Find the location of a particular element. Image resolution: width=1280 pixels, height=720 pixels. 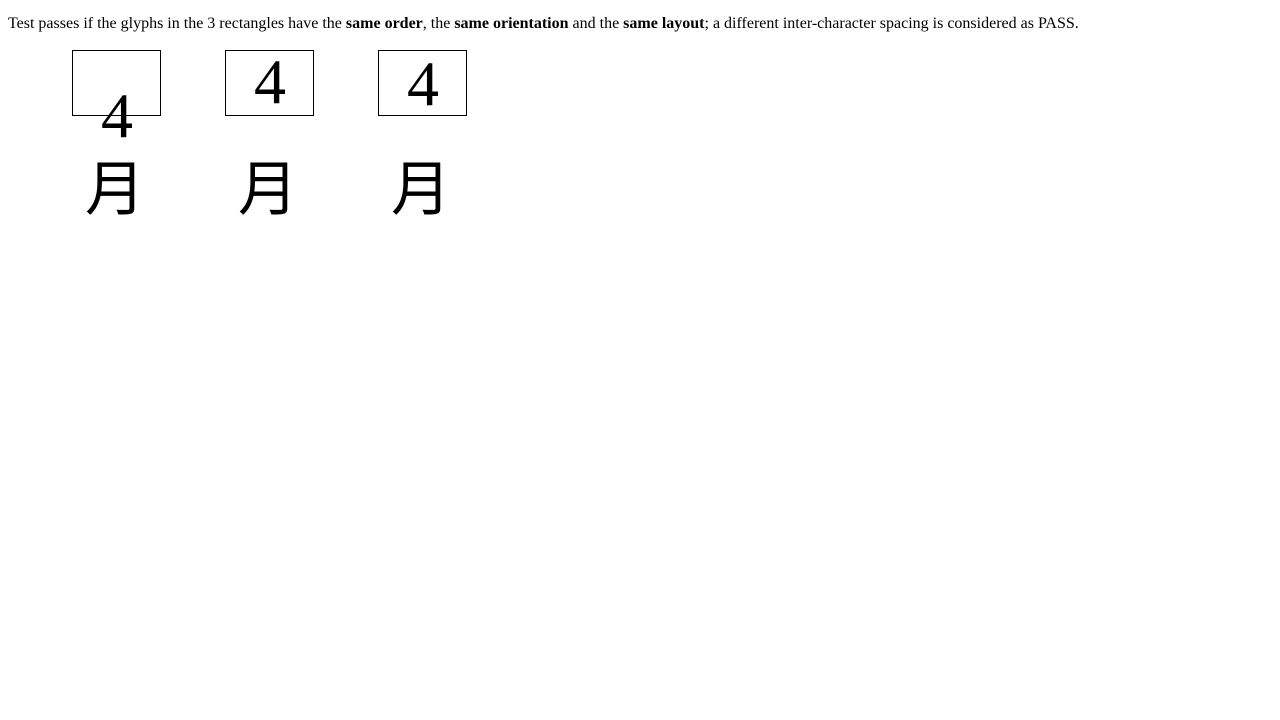

sample-3-digit-glyph: 4 is located at coordinates (423, 83).